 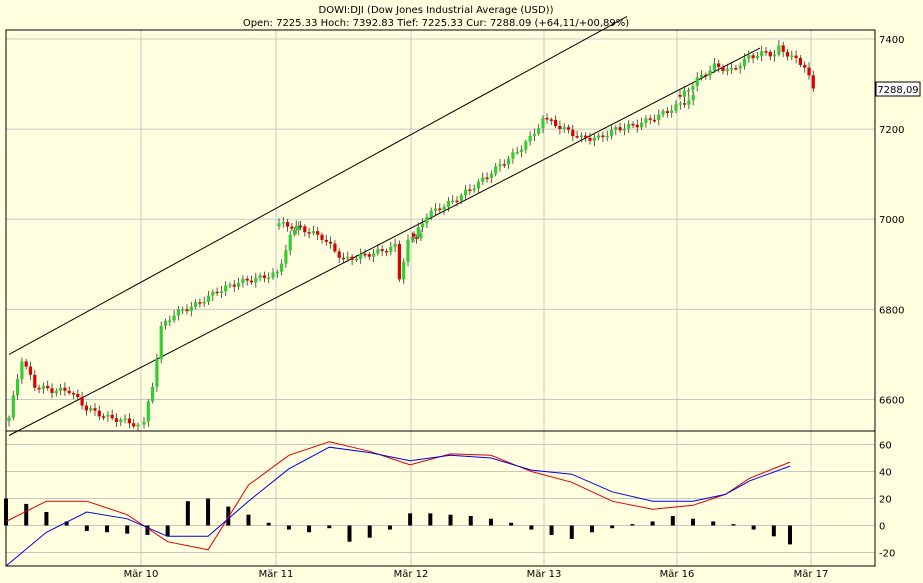 What do you see at coordinates (891, 310) in the screenshot?
I see `price-y-tick-label: 6800` at bounding box center [891, 310].